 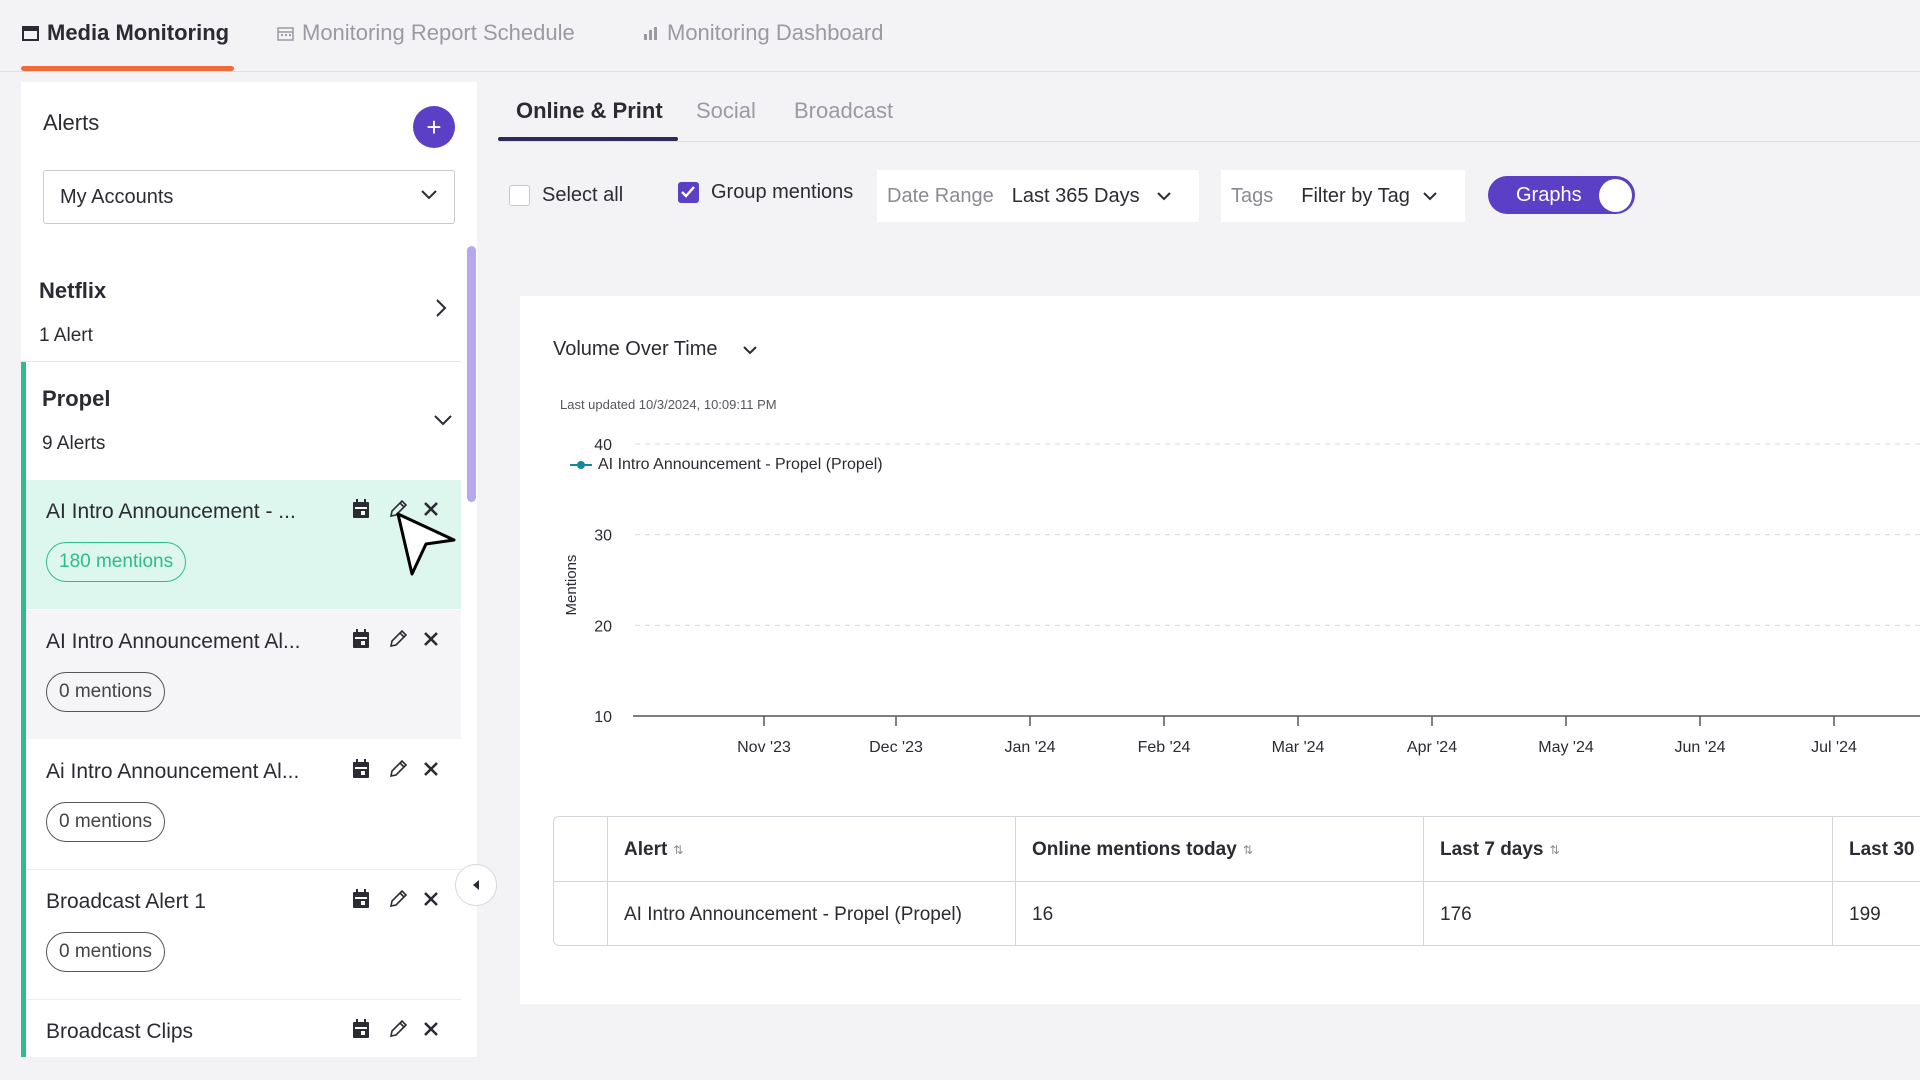 I want to click on col-7days-header: Last 7 days ⇅, so click(x=1627, y=849).